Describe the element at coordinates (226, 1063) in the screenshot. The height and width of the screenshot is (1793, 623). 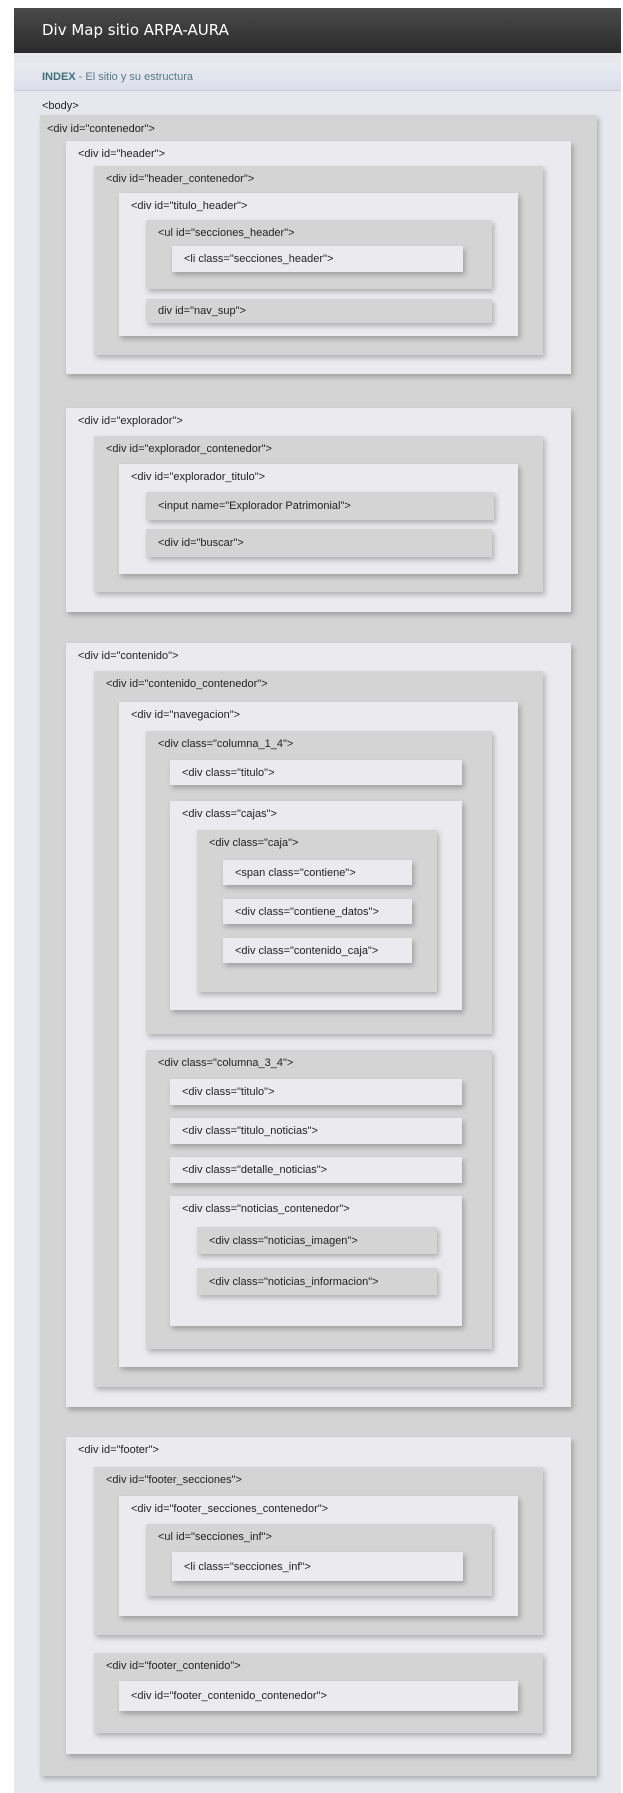
I see `div-columna-3-4-label: <div class="columna_3_4">` at that location.